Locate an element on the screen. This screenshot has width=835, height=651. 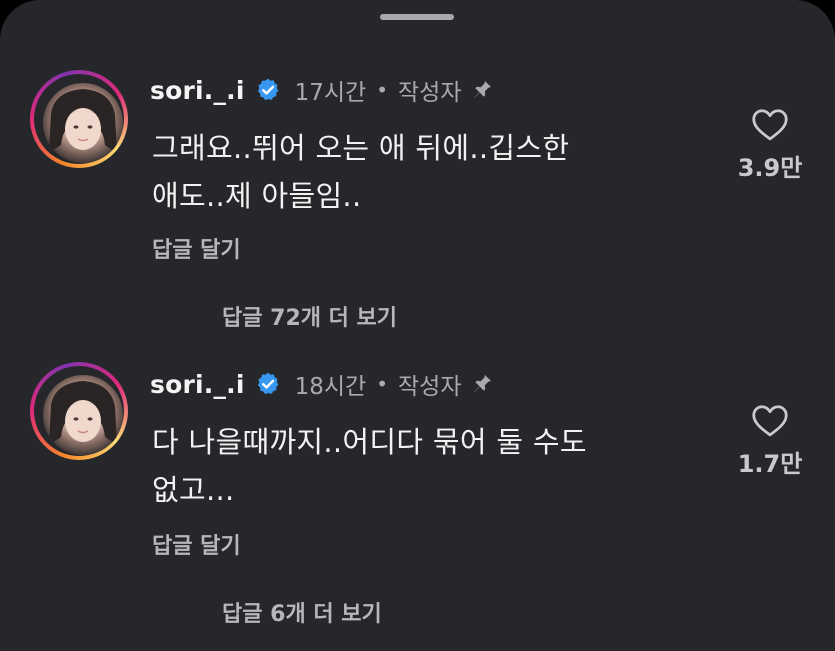
comment-header: sori._.i 17시간 • 작성자 is located at coordinates (322, 90).